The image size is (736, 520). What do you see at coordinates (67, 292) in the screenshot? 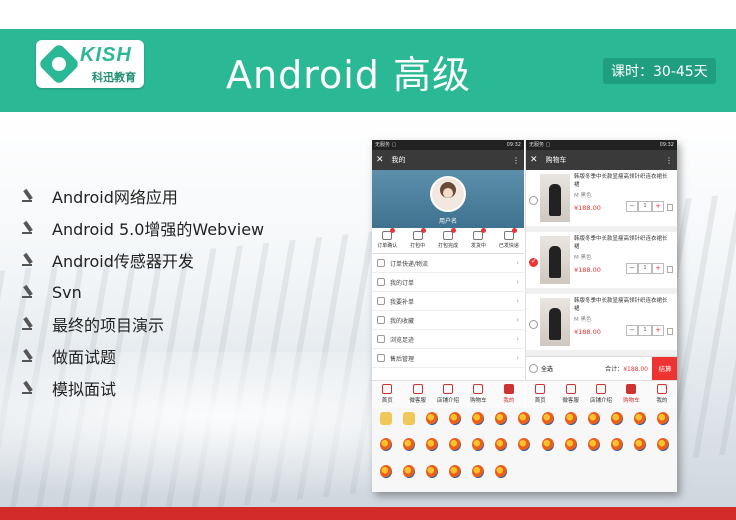
I see `topic-text: Svn` at bounding box center [67, 292].